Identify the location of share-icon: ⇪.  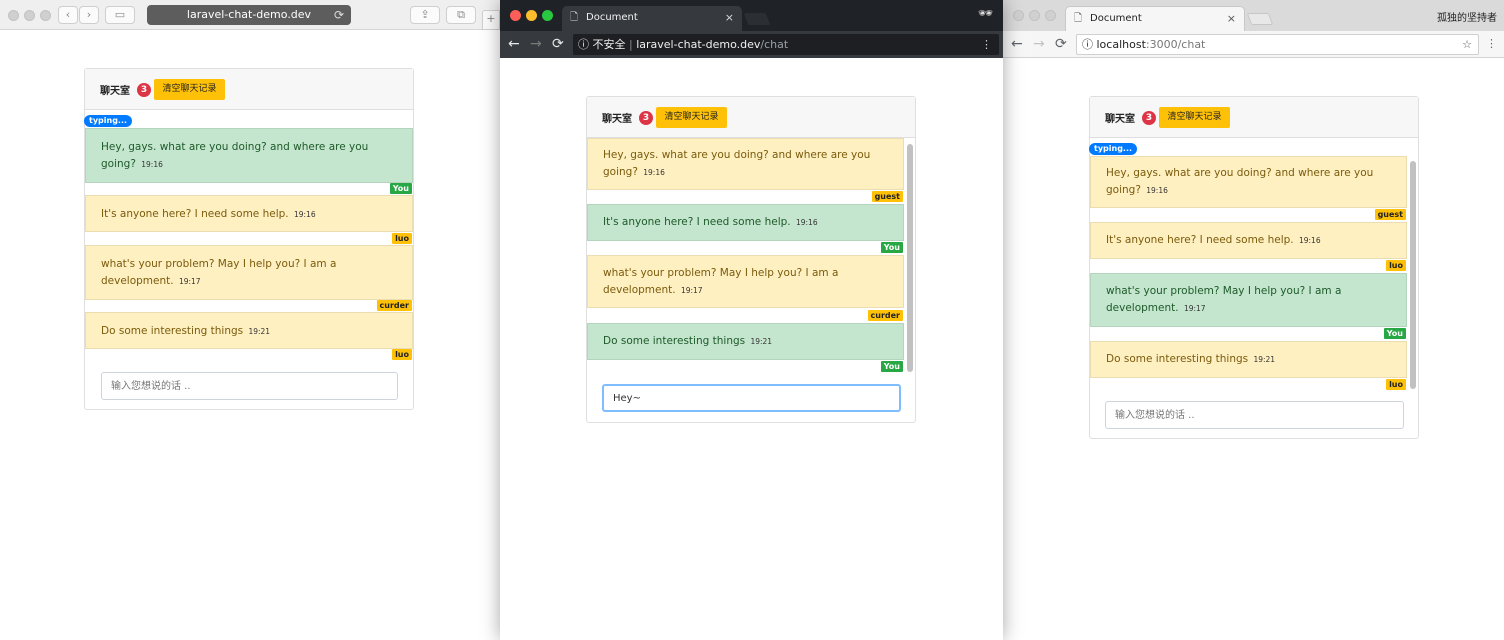
(425, 15).